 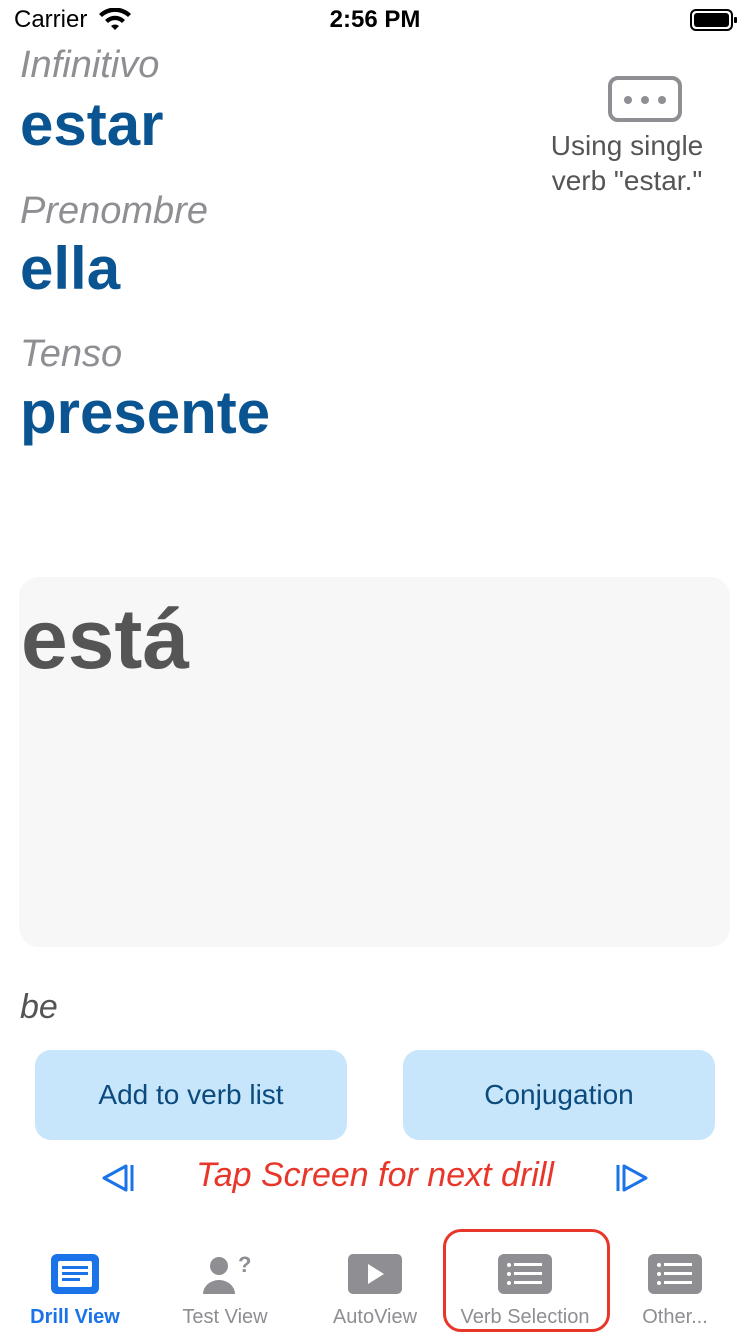 What do you see at coordinates (526, 1280) in the screenshot?
I see `selection-highlight-ring` at bounding box center [526, 1280].